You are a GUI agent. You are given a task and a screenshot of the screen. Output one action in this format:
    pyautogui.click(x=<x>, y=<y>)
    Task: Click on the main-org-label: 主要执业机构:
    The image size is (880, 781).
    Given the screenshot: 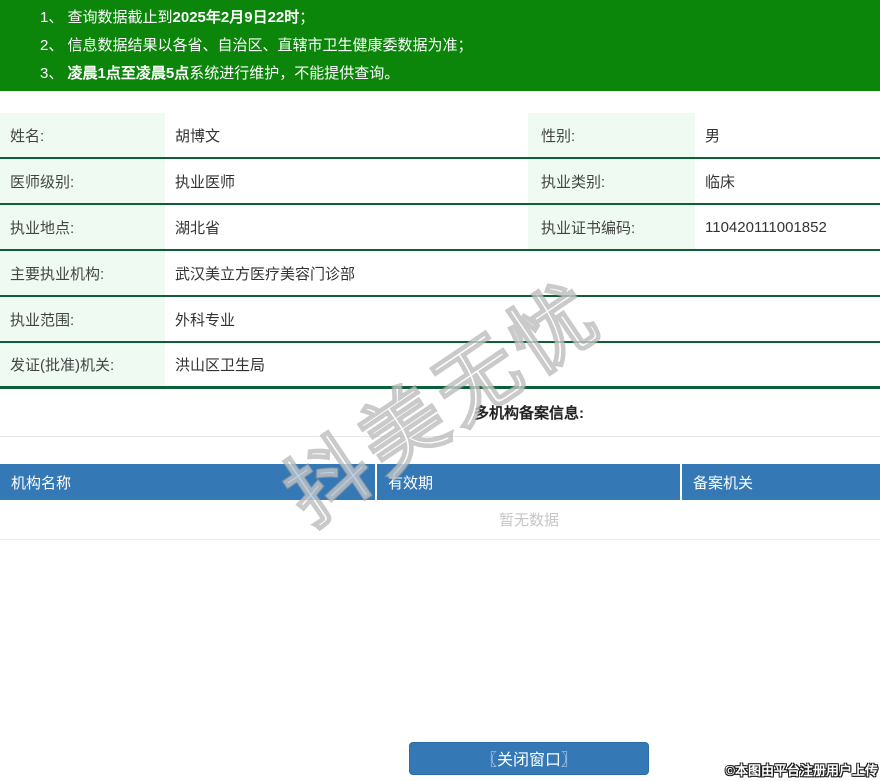 What is the action you would take?
    pyautogui.click(x=82, y=273)
    